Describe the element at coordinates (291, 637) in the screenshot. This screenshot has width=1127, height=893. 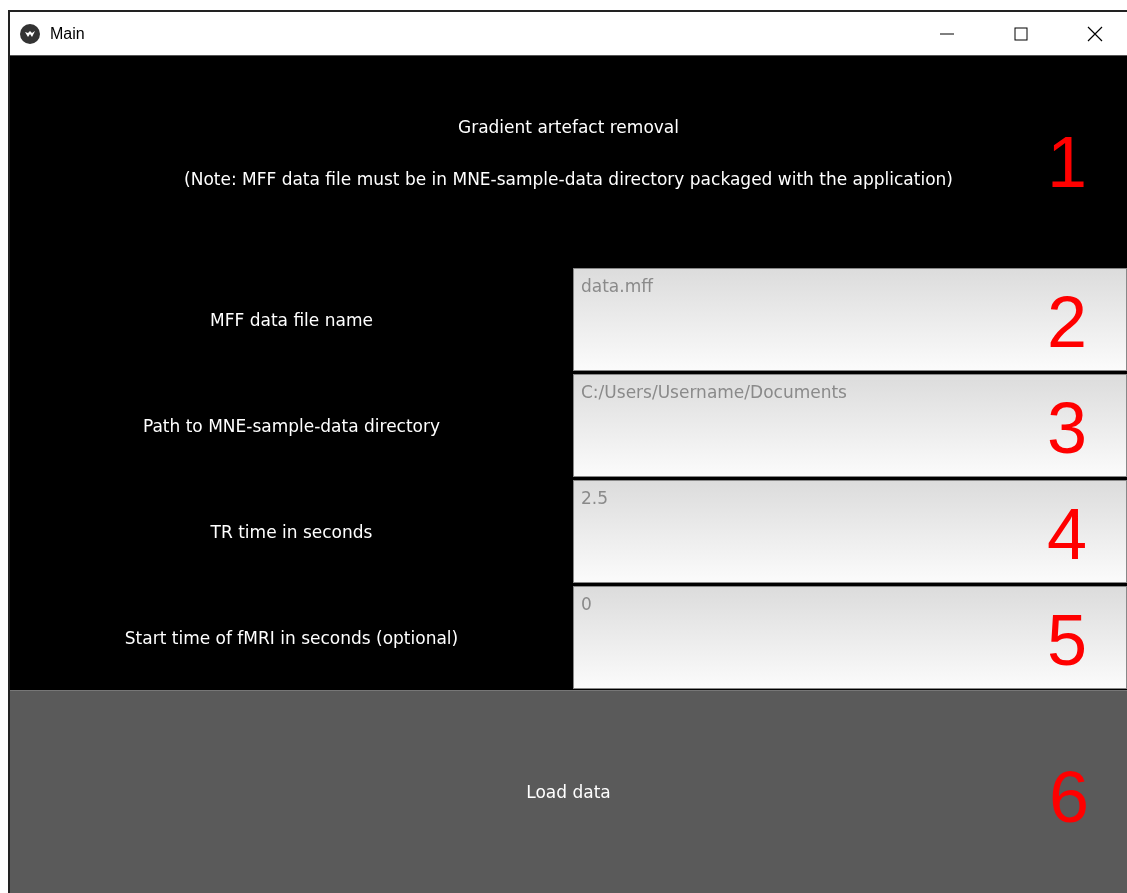
I see `field-label: Start time of fMRI in seconds (optional)` at that location.